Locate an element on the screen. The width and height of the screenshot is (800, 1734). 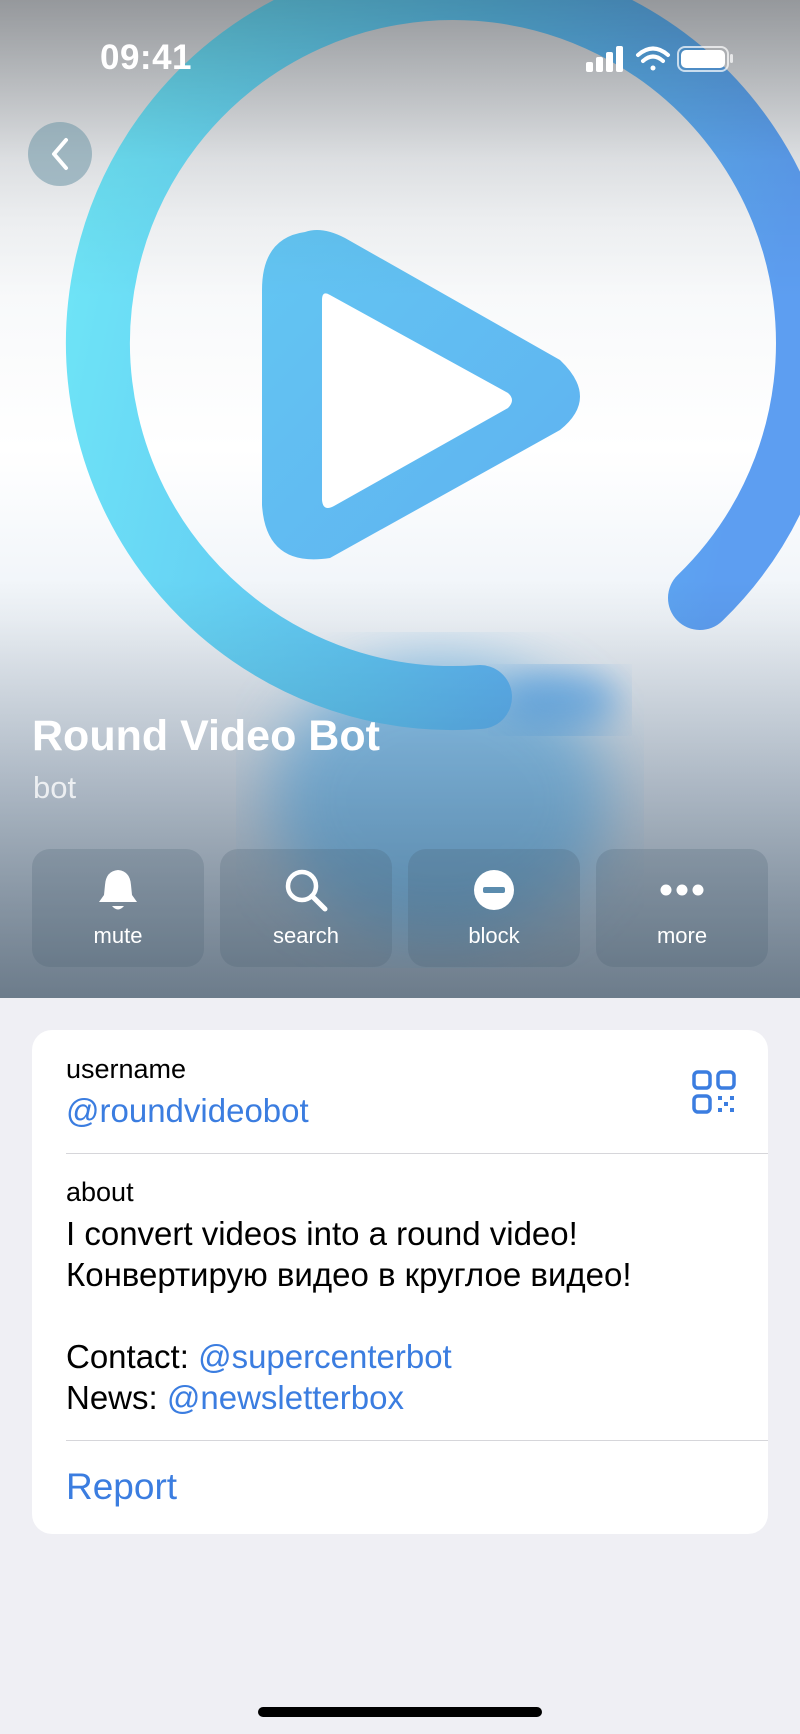
contact-line: Contact: @supercenterbot is located at coordinates (406, 1356).